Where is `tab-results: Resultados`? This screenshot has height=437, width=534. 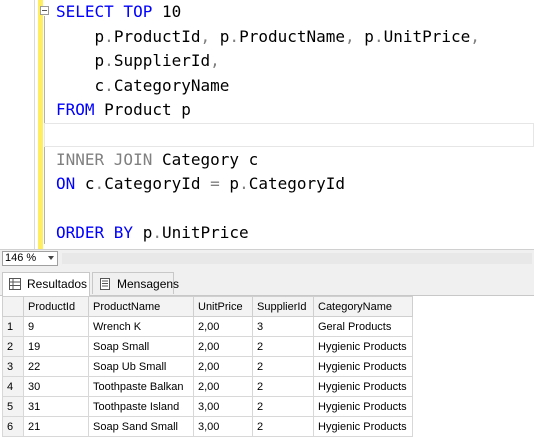
tab-results: Resultados is located at coordinates (46, 284).